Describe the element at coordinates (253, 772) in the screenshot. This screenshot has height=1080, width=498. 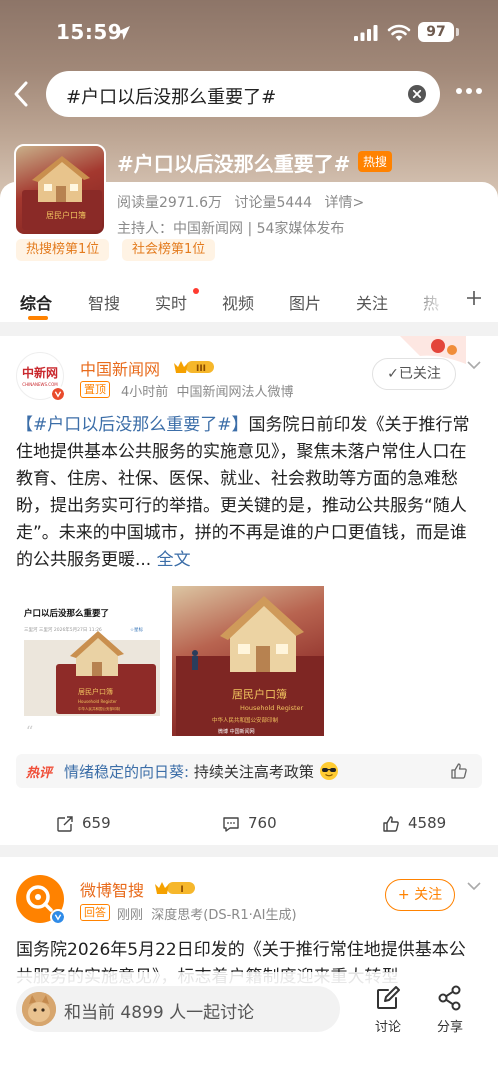
I see `hot-comment-text: 持续关注高考政策` at that location.